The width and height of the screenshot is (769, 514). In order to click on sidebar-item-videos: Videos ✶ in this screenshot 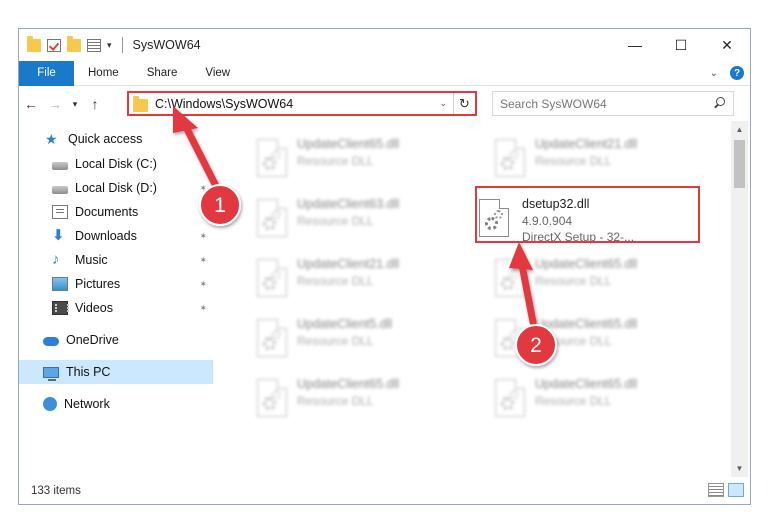, I will do `click(116, 308)`.